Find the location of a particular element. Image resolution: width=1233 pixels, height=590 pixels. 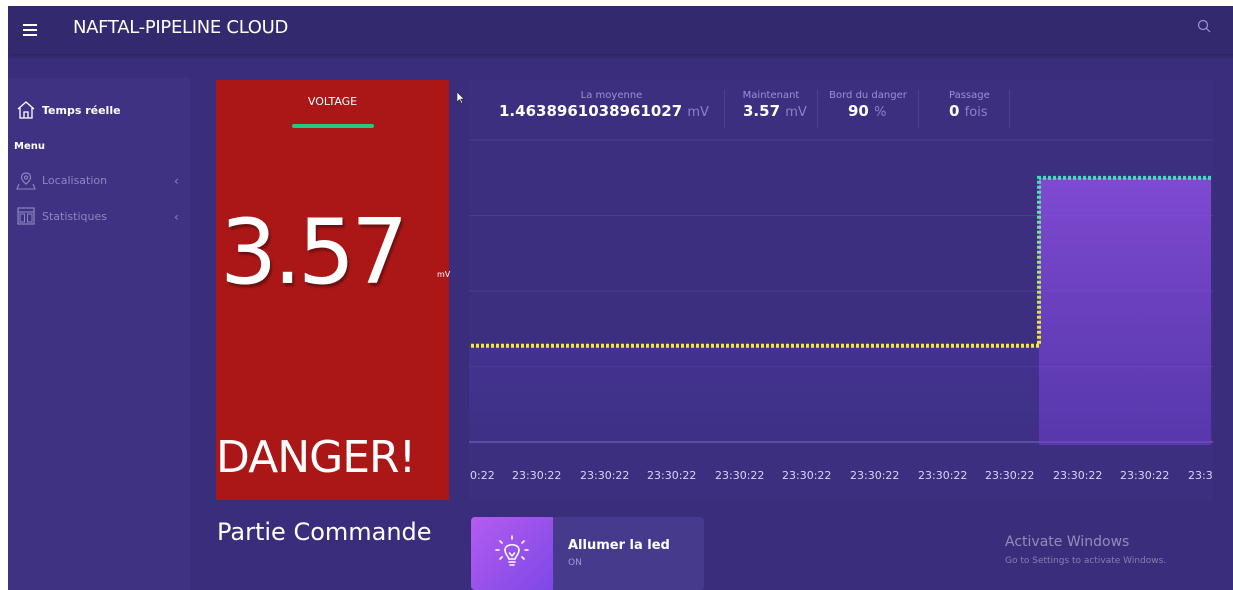

sidebar-heading: Menu is located at coordinates (29, 146).